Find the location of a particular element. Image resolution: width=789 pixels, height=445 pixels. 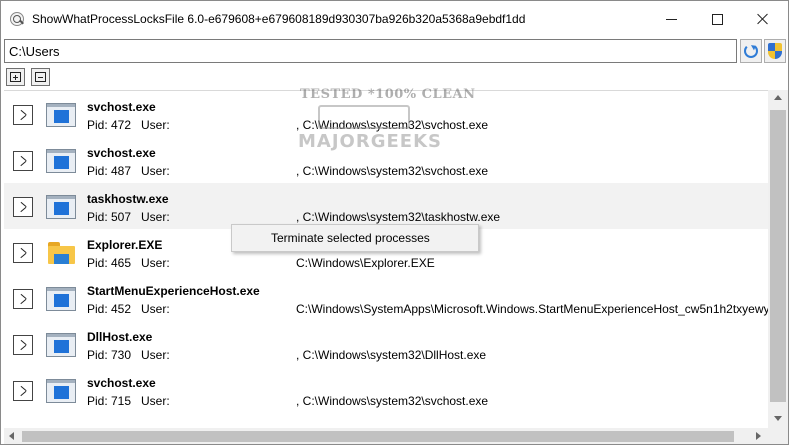

process-name: StartMenuExperienceHost.exe is located at coordinates (173, 291).